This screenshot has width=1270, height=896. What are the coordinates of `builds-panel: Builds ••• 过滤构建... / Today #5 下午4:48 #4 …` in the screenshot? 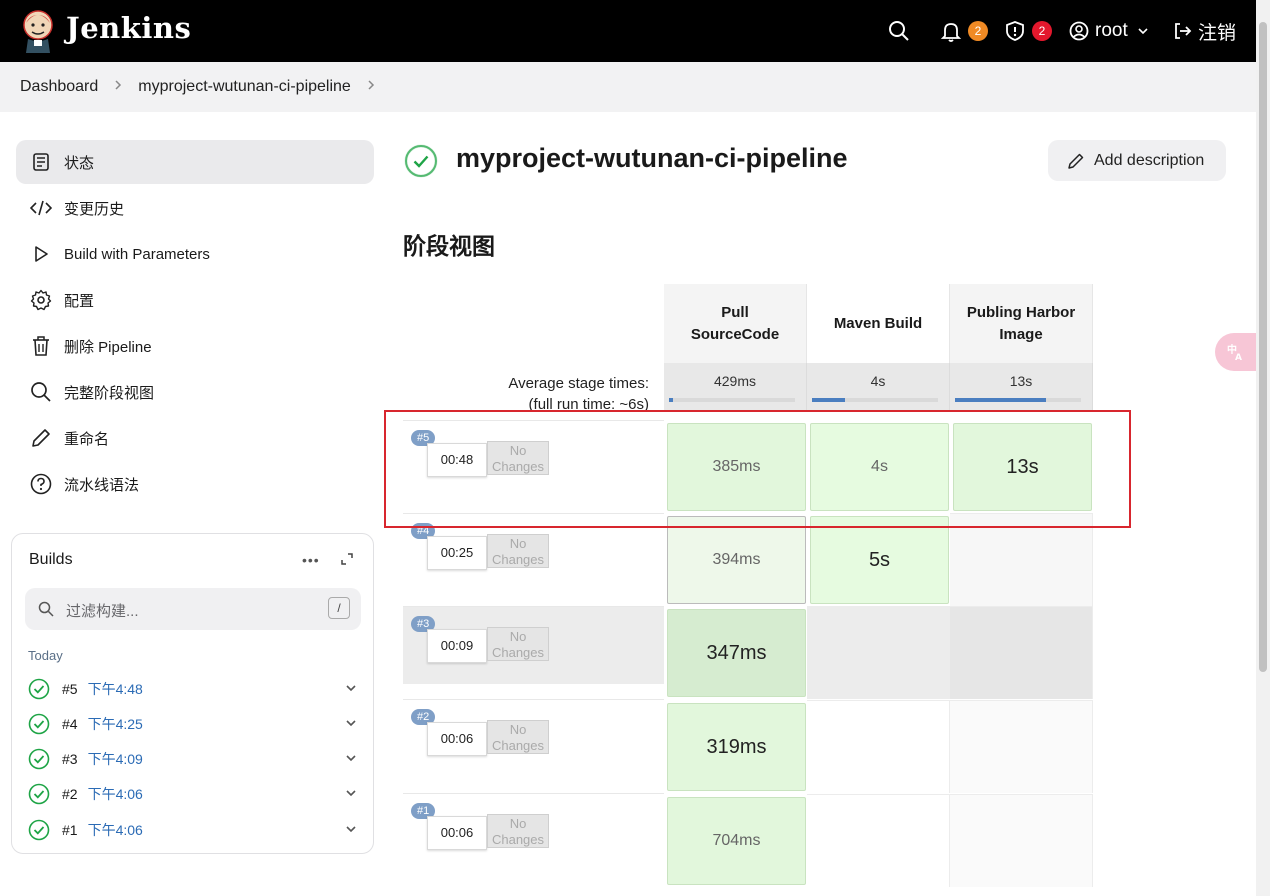 It's located at (192, 693).